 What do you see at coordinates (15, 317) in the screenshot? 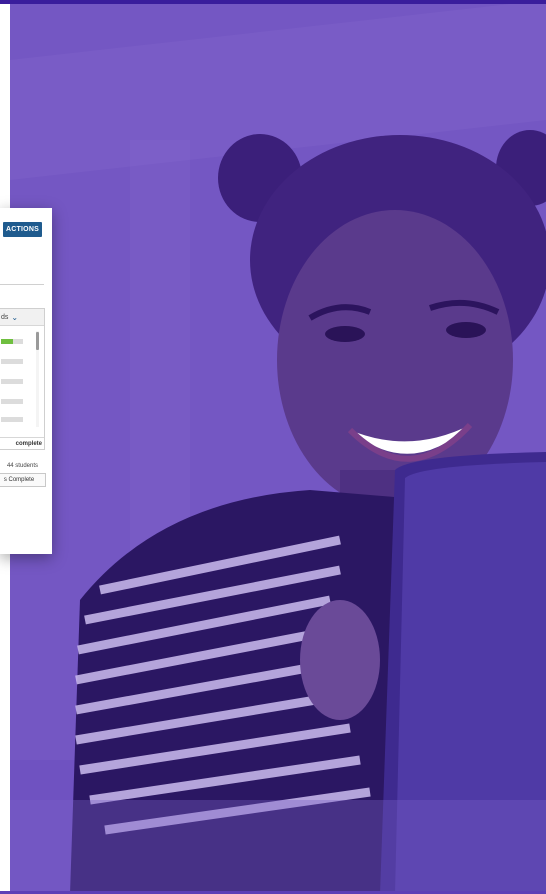
I see `chevron-down-icon: ⌄` at bounding box center [15, 317].